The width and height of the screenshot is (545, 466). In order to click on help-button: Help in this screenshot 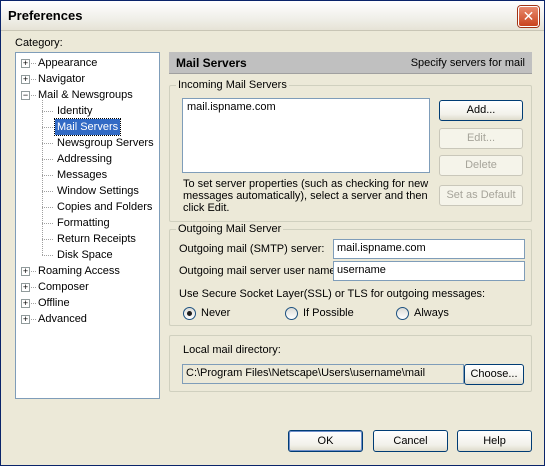, I will do `click(494, 441)`.